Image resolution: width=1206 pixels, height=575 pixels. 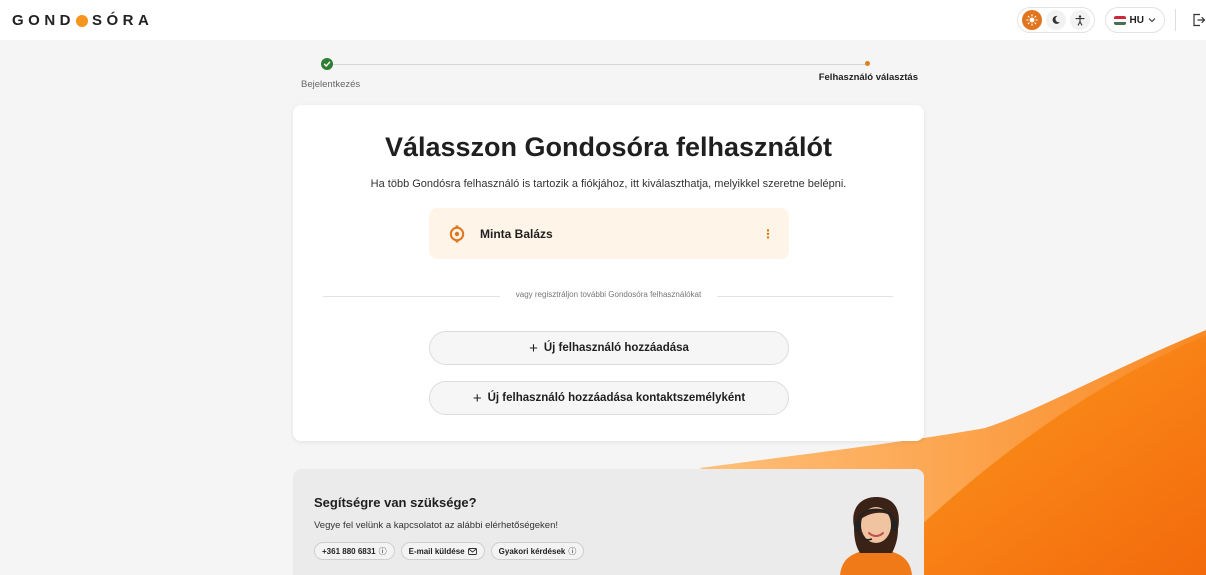 What do you see at coordinates (609, 74) in the screenshot?
I see `progress-stepper: Bejelentkezés Felhasználó választás` at bounding box center [609, 74].